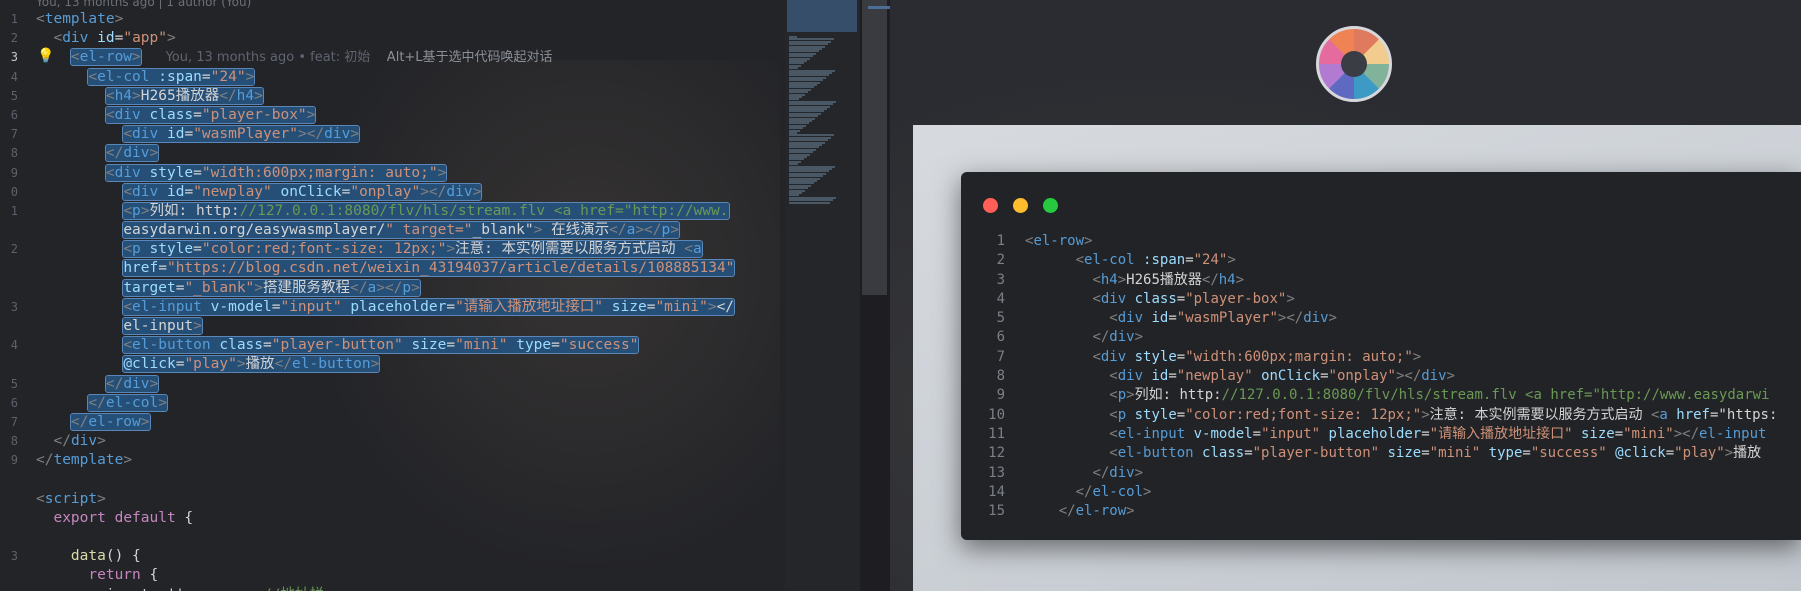 The image size is (1801, 591). I want to click on line-number-gutter: 1 2 3 4 5 6 7 8 9 0 1 2 3 4 5 6 7 8 9 3, so click(11, 298).